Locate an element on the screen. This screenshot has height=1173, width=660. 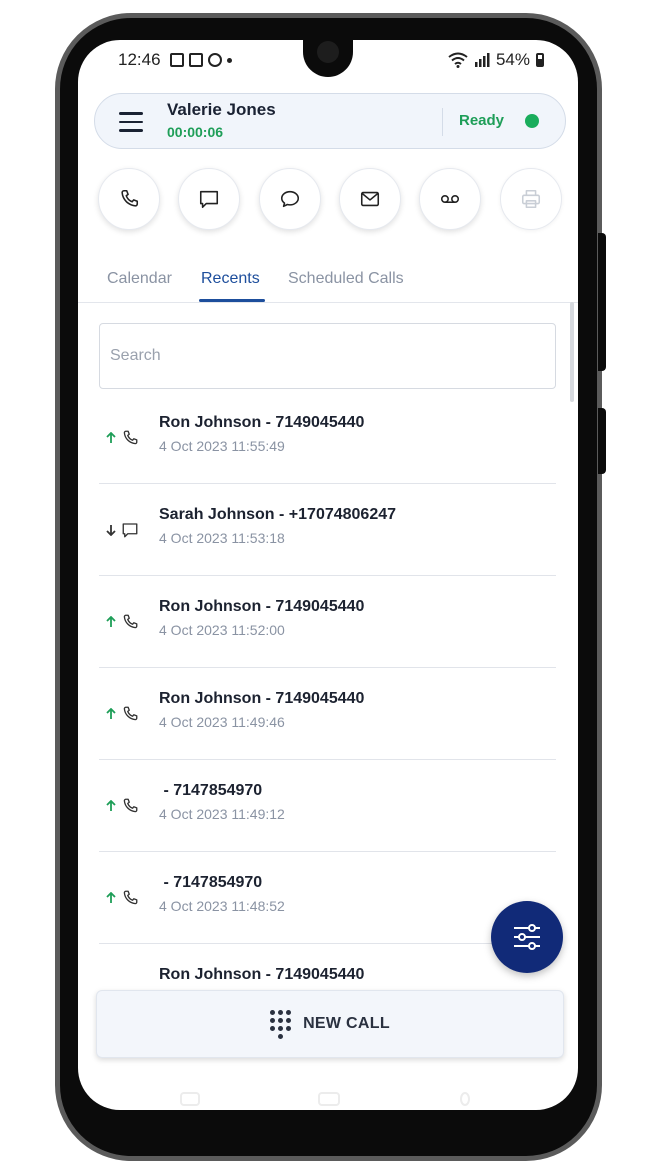
volume-button is located at coordinates (602, 302).